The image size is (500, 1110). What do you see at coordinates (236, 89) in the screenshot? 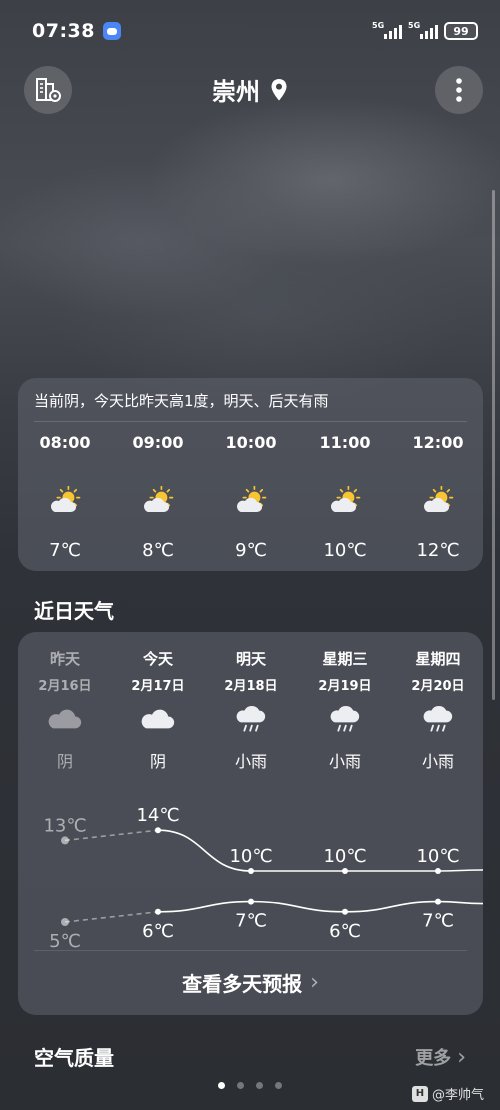
I see `city-name: 崇州` at bounding box center [236, 89].